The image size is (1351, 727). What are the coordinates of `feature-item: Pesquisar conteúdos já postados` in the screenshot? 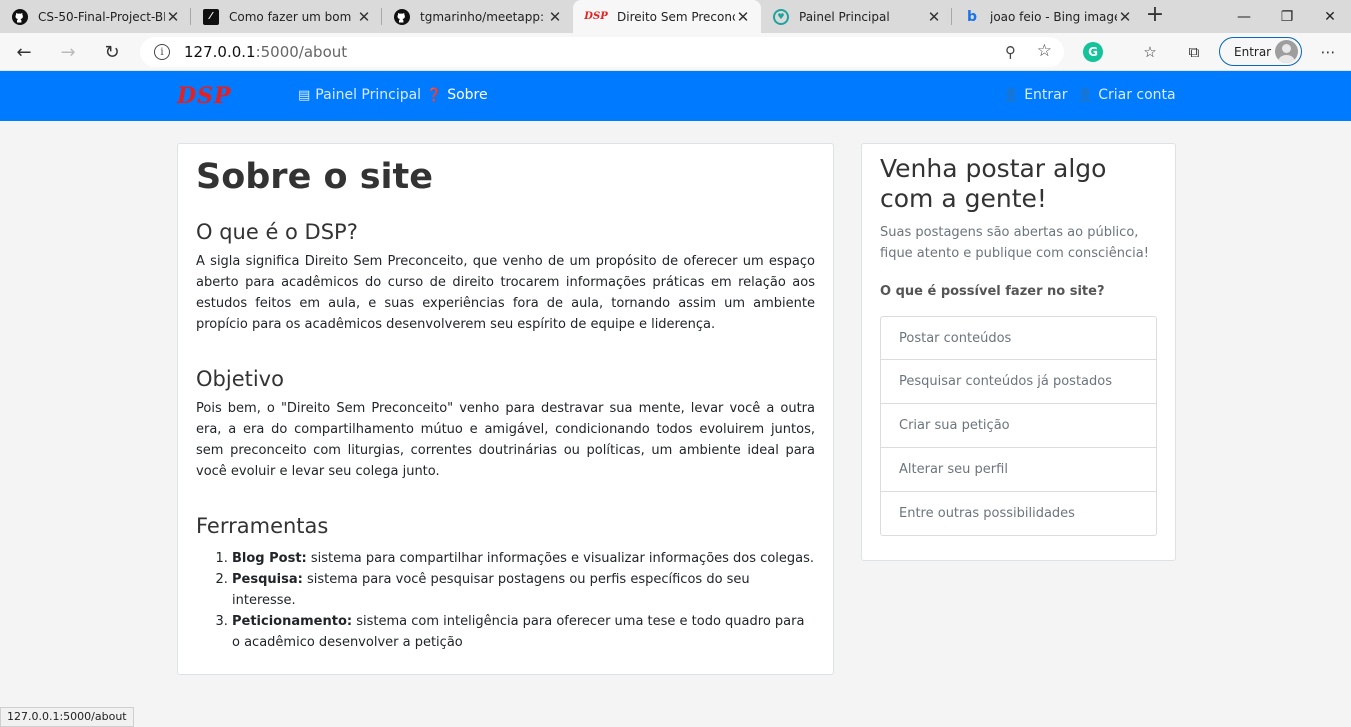 It's located at (1018, 381).